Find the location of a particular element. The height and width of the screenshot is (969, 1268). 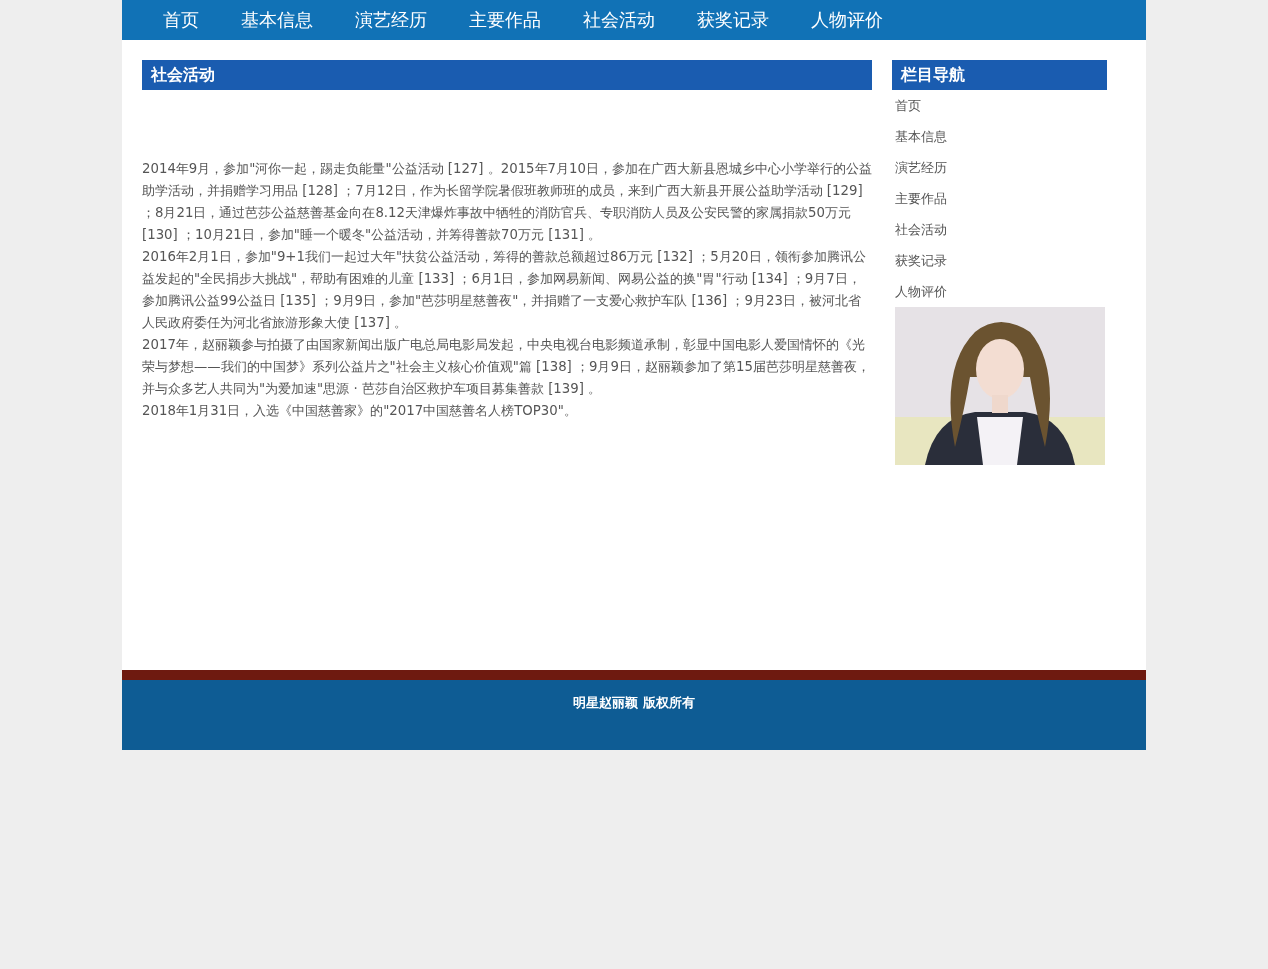

nav-link: 主要作品 is located at coordinates (505, 20).